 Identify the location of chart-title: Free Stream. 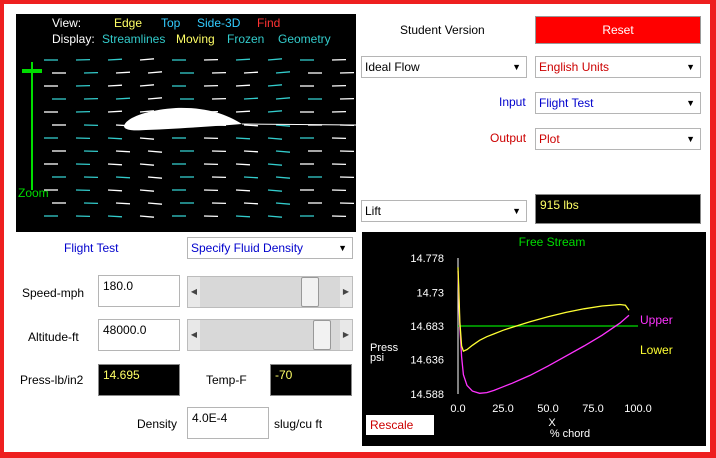
(552, 242).